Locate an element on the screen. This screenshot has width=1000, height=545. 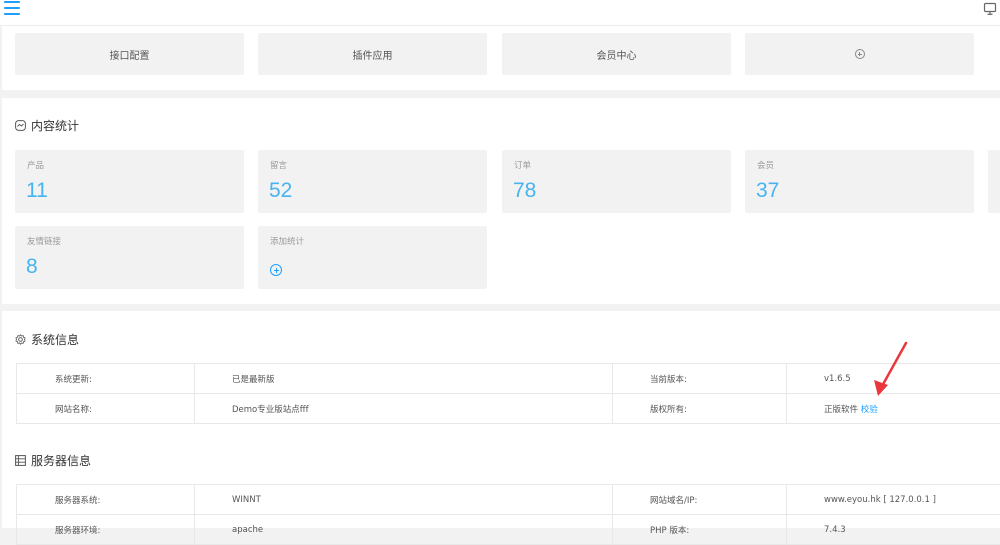
table-cell-key: 版权所有: is located at coordinates (700, 409).